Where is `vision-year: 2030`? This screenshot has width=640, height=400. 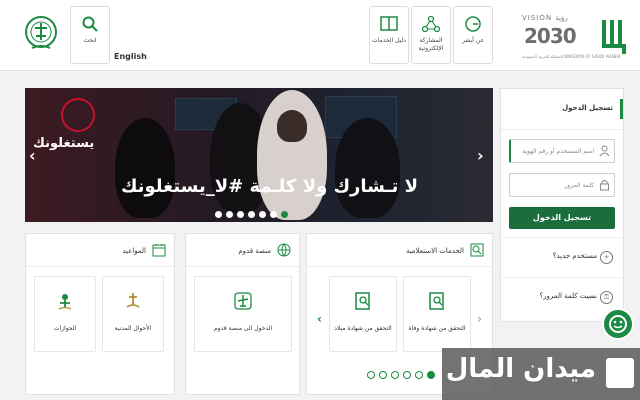
vision-year: 2030 is located at coordinates (550, 36).